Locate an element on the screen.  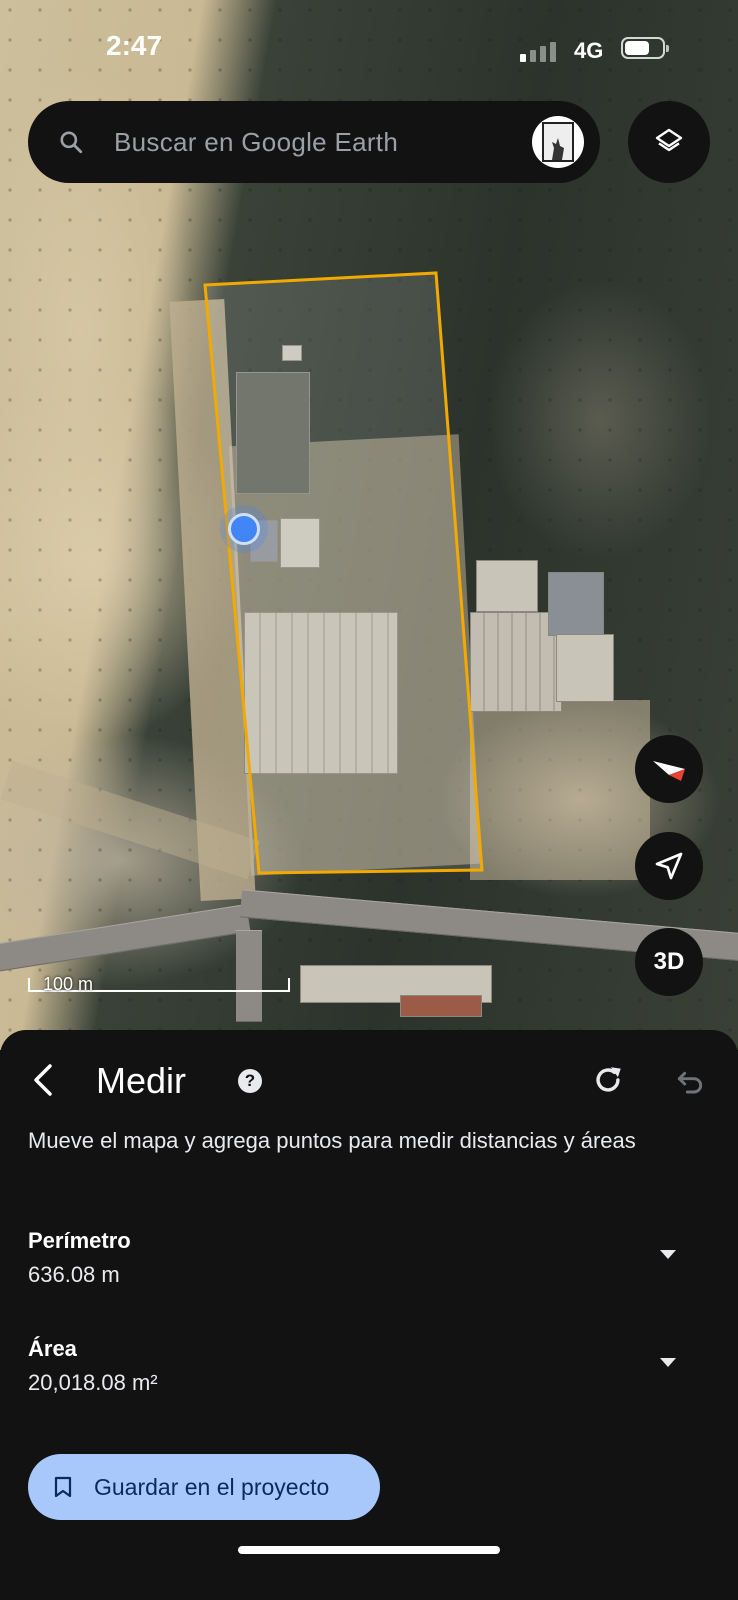
reset-button is located at coordinates (608, 1080).